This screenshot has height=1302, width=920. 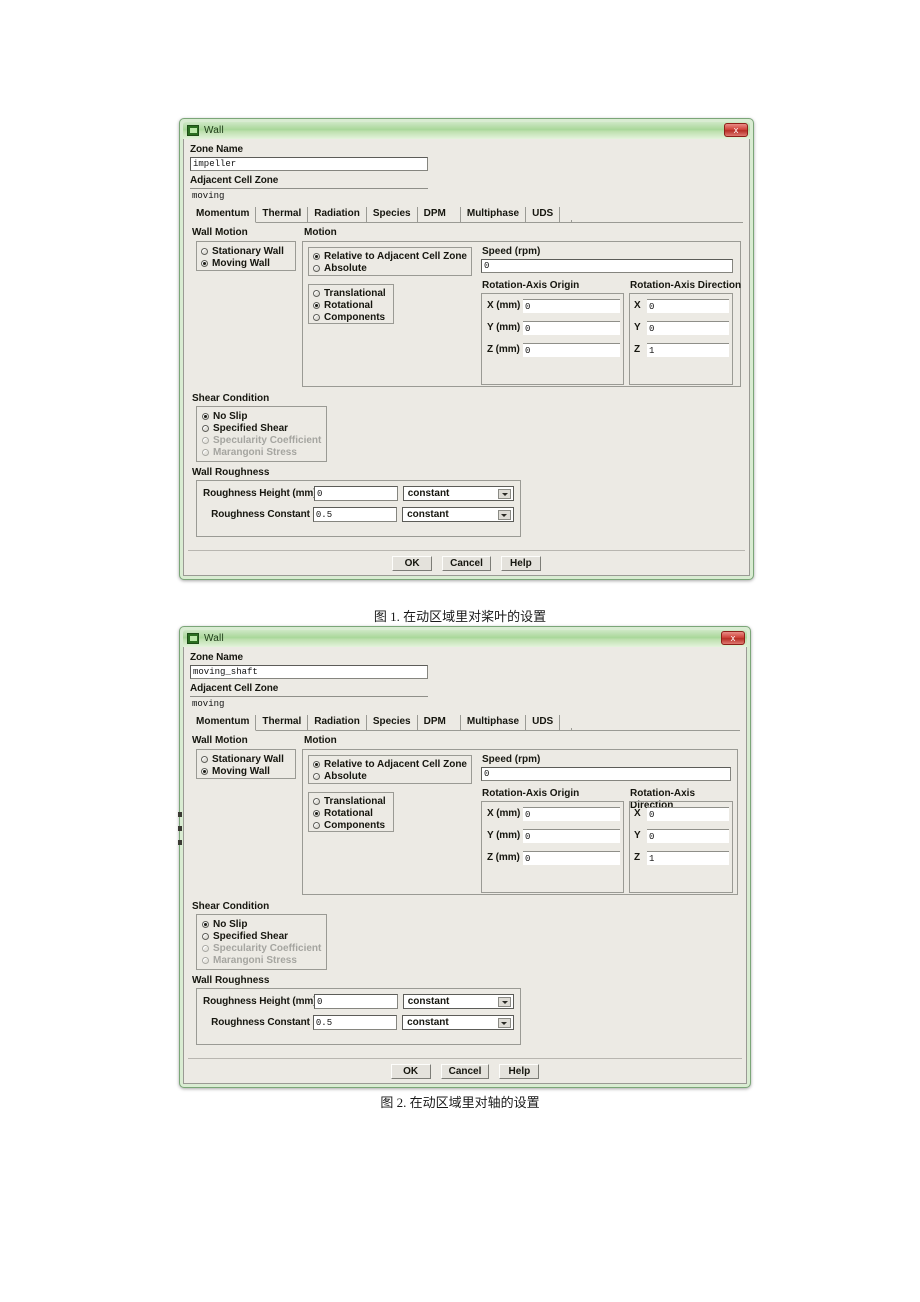 I want to click on zone-name-input: moving_shaft, so click(x=309, y=672).